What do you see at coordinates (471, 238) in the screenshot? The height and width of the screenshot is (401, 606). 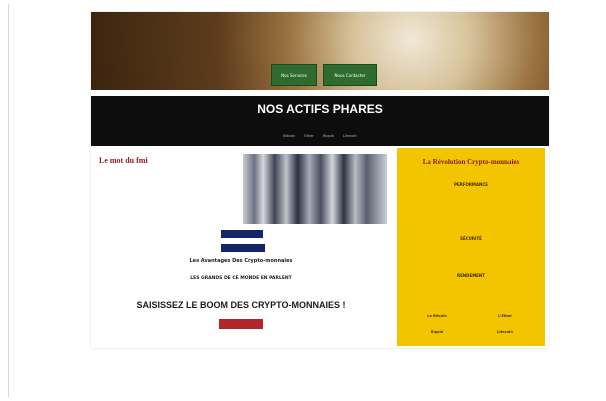 I see `security-heading: SÉCURITÉ` at bounding box center [471, 238].